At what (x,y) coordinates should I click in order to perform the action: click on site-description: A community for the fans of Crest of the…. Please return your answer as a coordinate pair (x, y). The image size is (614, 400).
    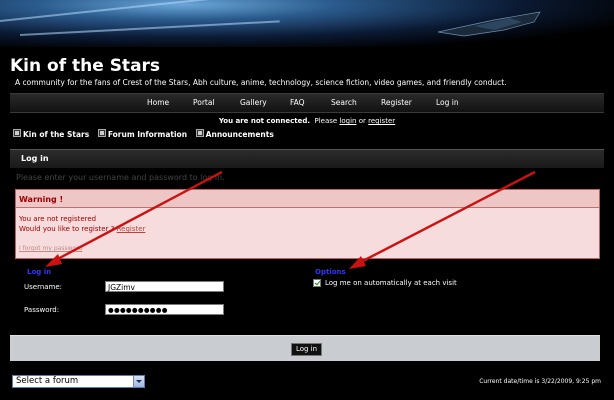
    Looking at the image, I should click on (261, 82).